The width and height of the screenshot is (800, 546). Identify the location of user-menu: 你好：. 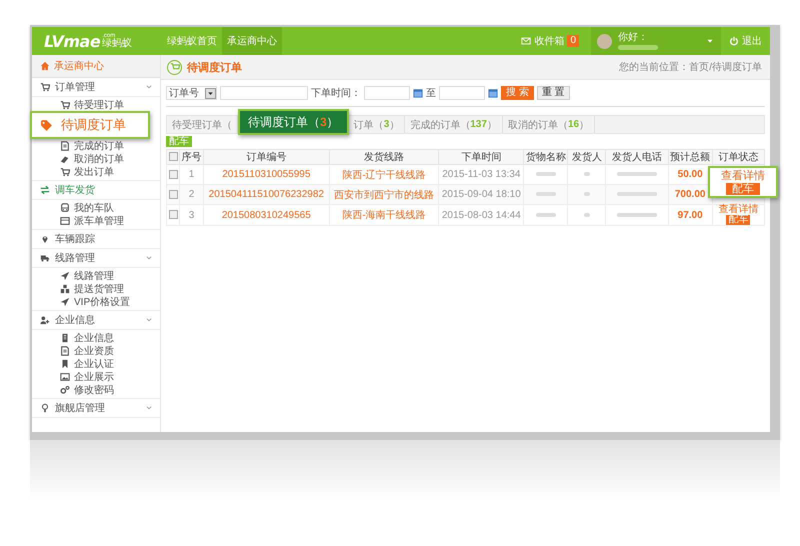
(656, 41).